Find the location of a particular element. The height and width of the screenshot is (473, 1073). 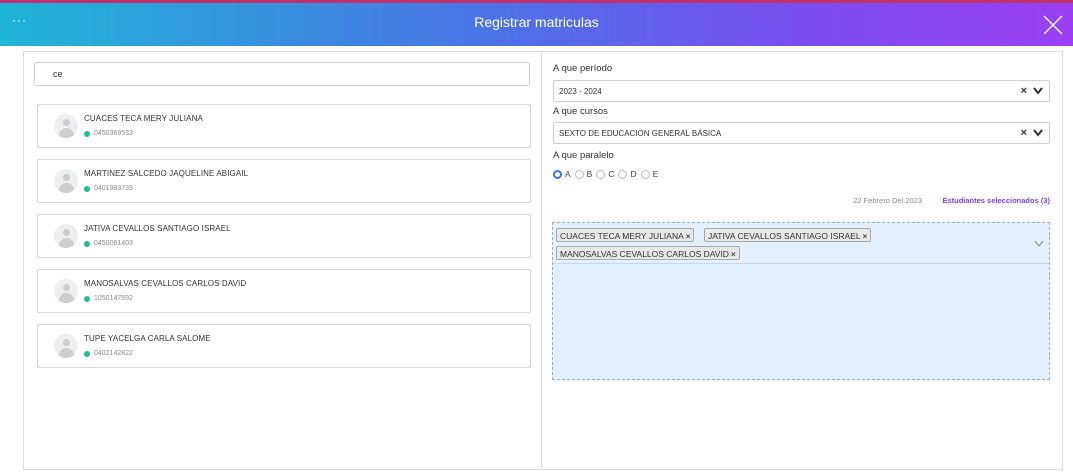

radio-parallel-d: D is located at coordinates (627, 174).